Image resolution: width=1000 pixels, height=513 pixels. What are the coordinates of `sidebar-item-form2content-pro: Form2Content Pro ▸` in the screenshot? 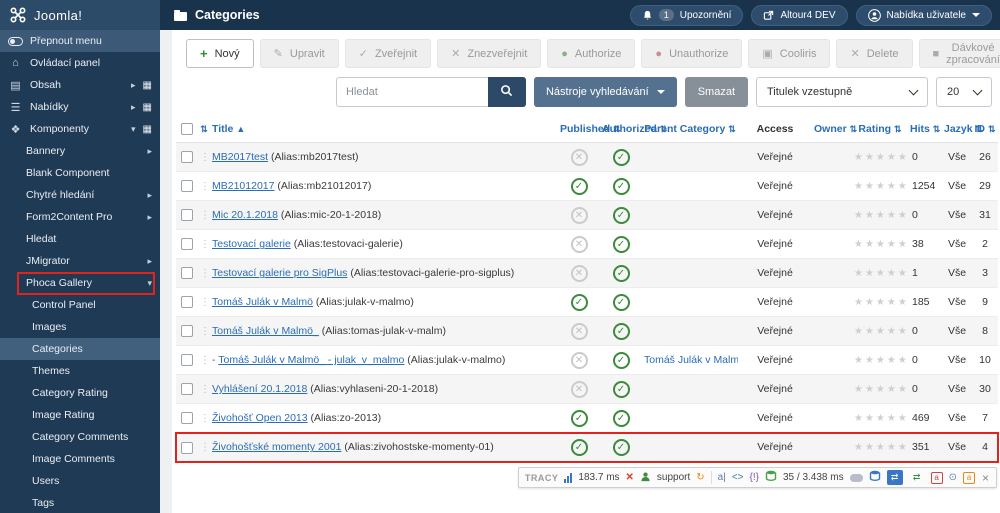 It's located at (80, 217).